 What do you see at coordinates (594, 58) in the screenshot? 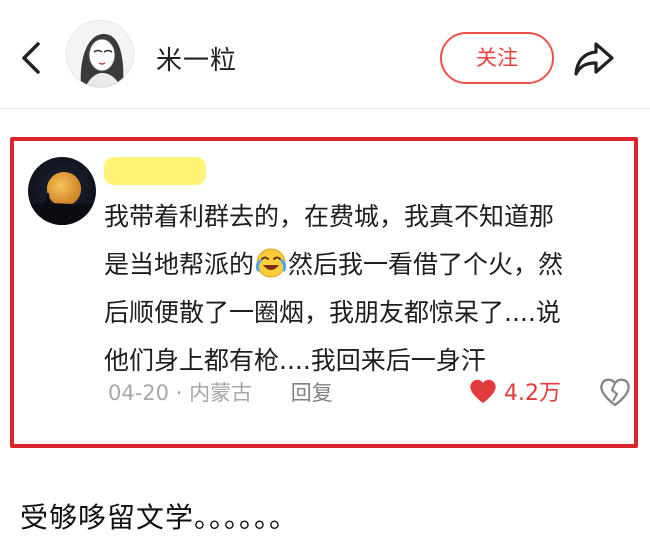
I see `share-icon` at bounding box center [594, 58].